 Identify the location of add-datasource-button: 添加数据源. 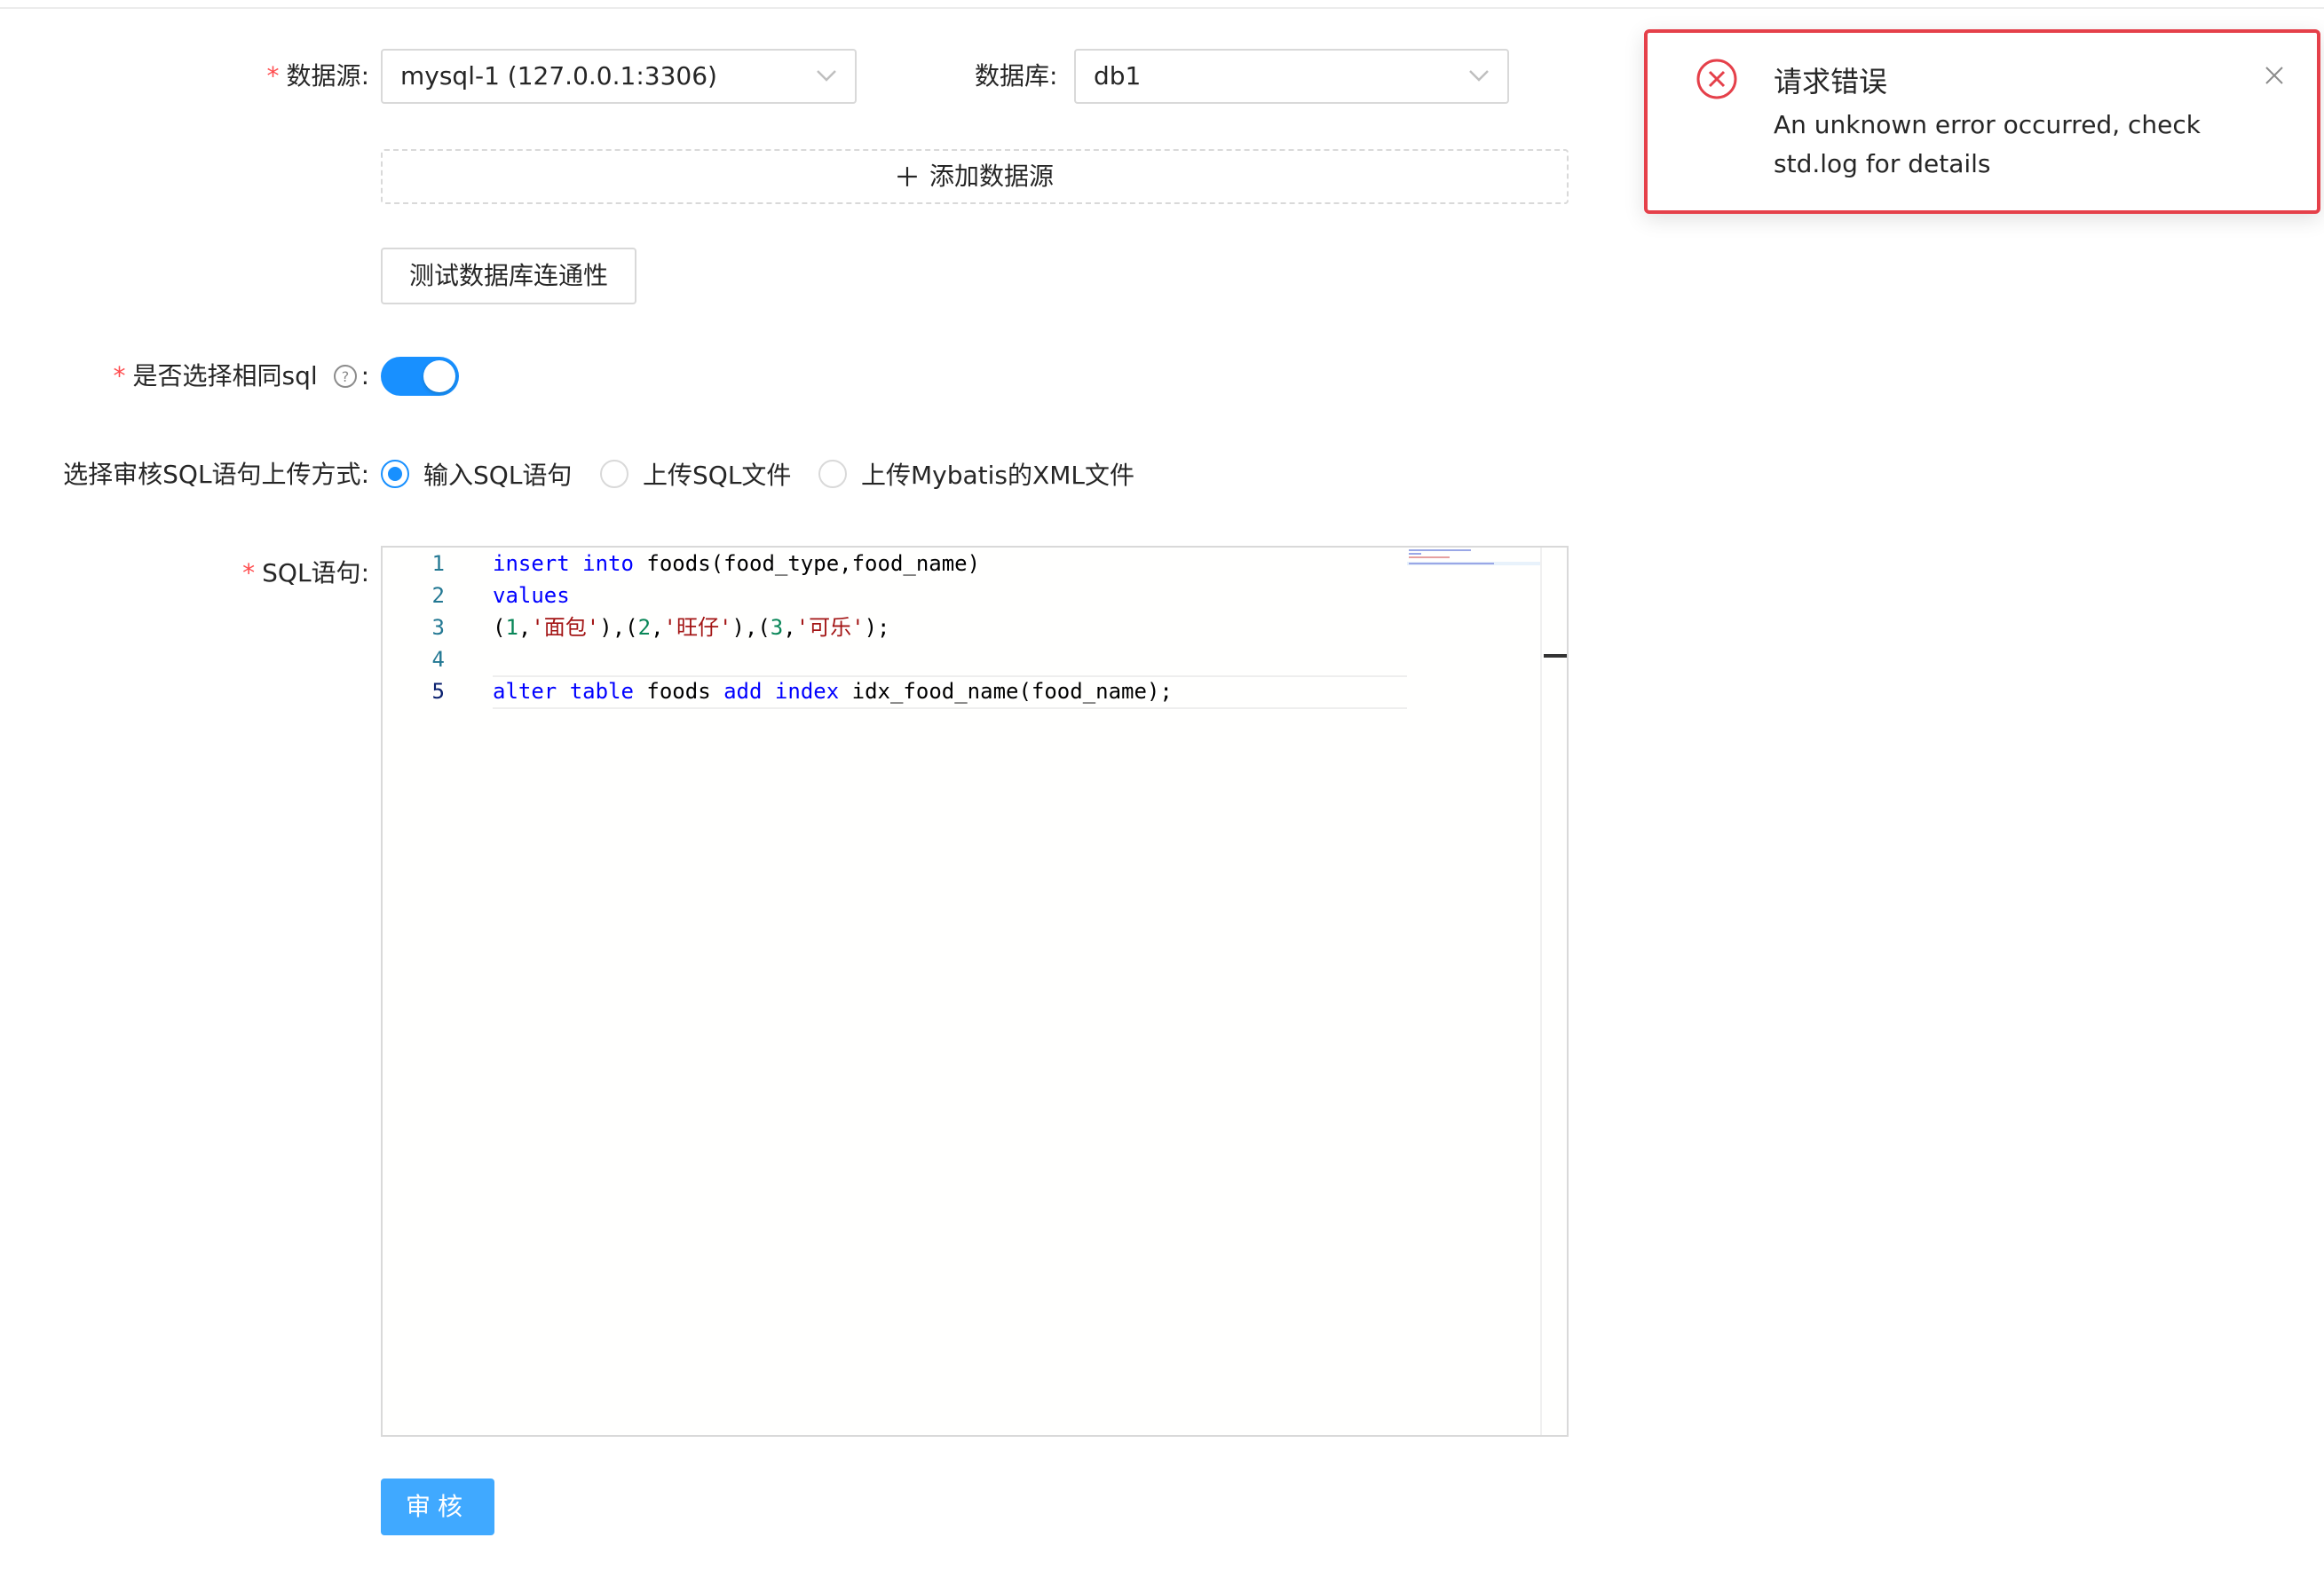
(975, 176).